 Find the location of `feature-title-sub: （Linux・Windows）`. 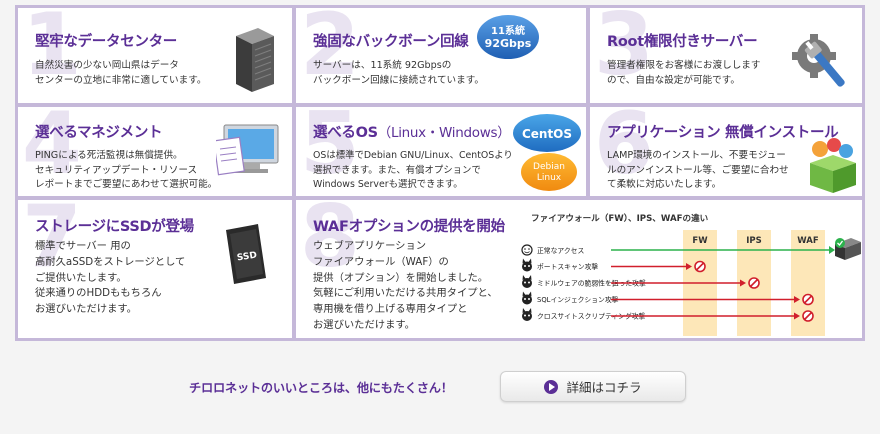

feature-title-sub: （Linux・Windows） is located at coordinates (444, 133).